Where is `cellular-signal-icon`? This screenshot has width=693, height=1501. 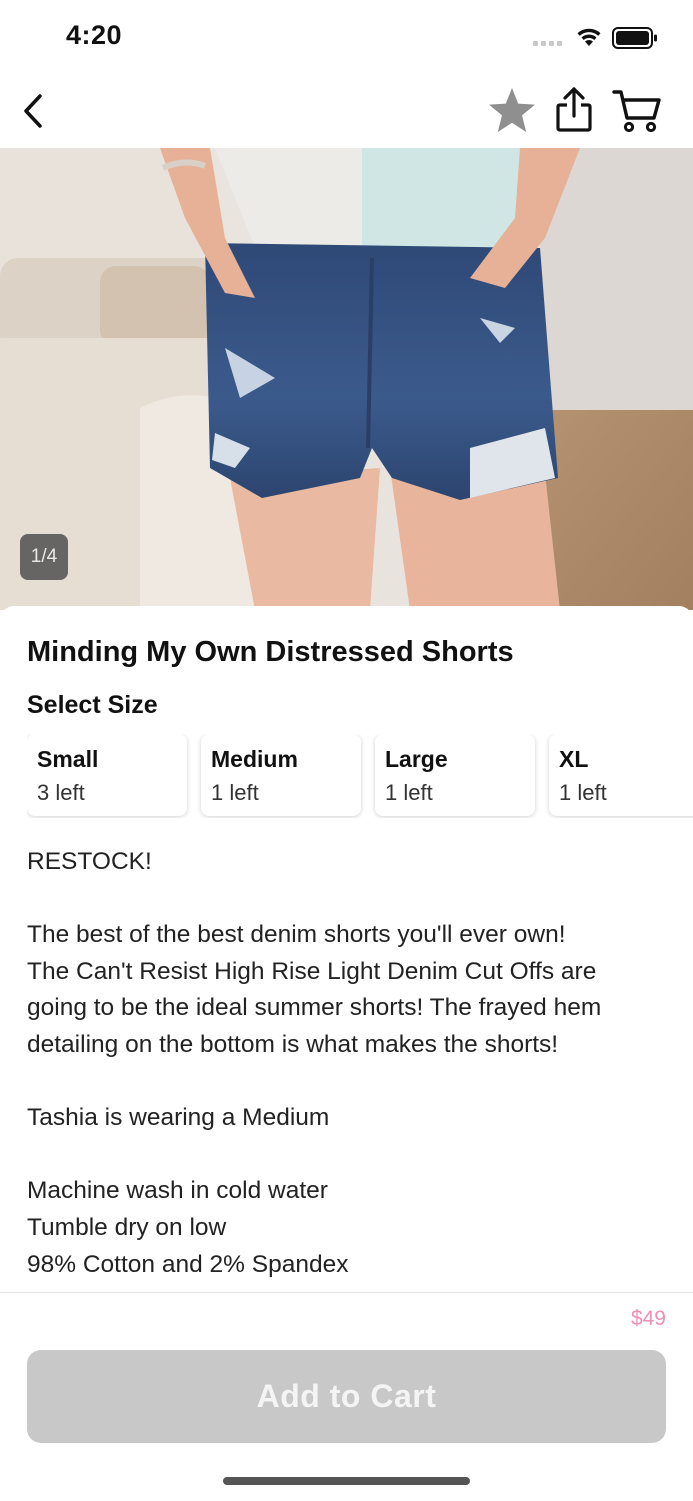
cellular-signal-icon is located at coordinates (547, 43).